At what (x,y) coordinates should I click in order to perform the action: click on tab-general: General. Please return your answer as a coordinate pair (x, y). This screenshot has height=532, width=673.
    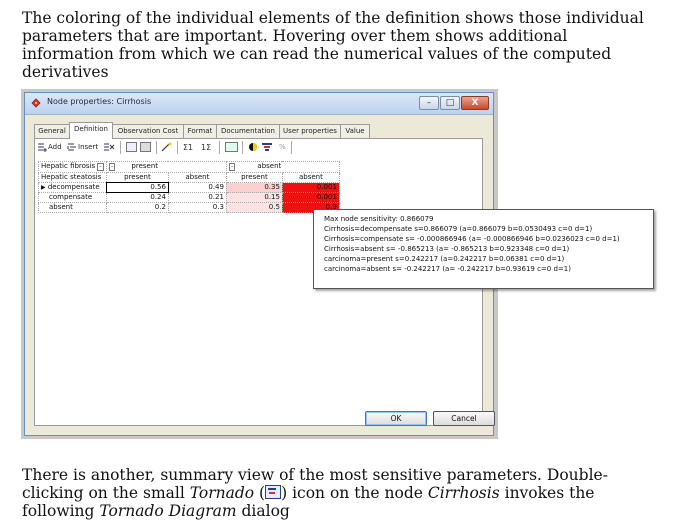
    Looking at the image, I should click on (52, 131).